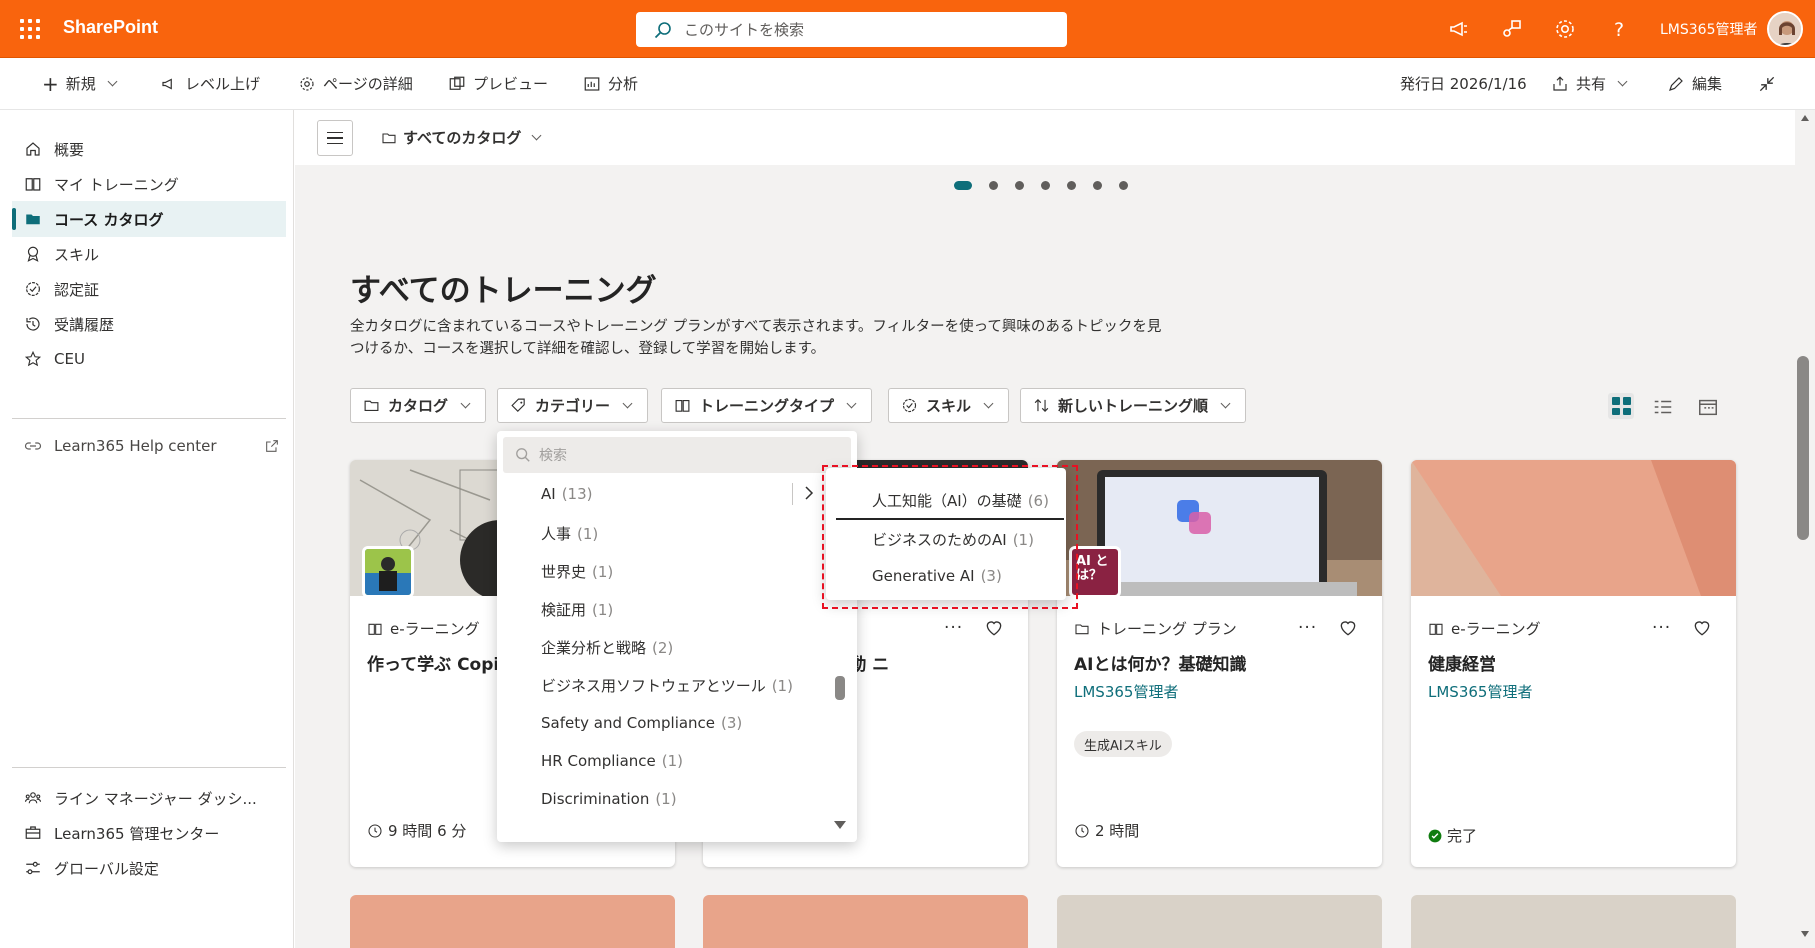  I want to click on help-icon: ?, so click(1619, 29).